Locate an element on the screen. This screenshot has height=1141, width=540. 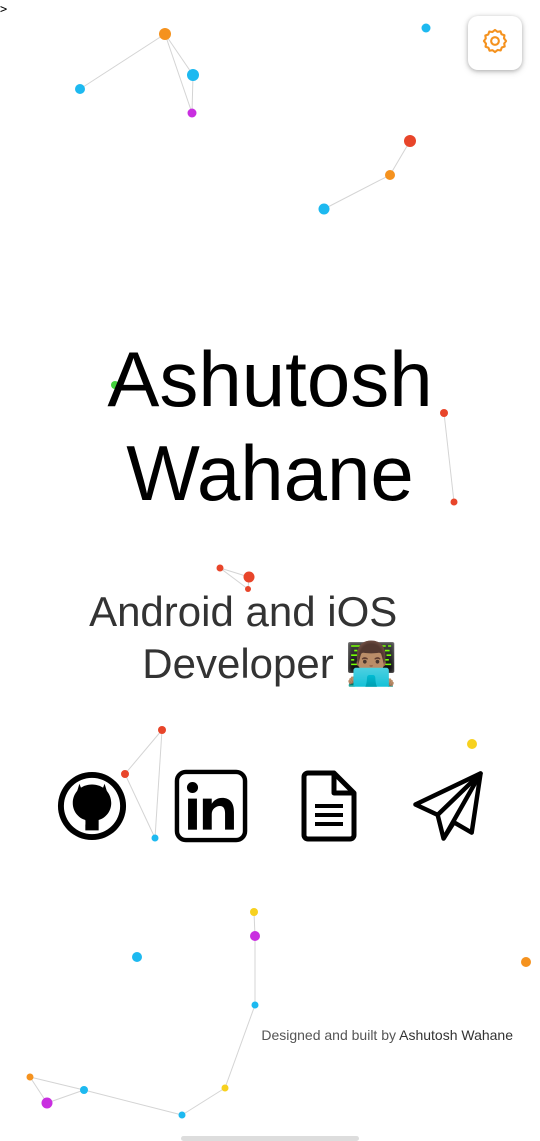
gear-icon is located at coordinates (495, 43).